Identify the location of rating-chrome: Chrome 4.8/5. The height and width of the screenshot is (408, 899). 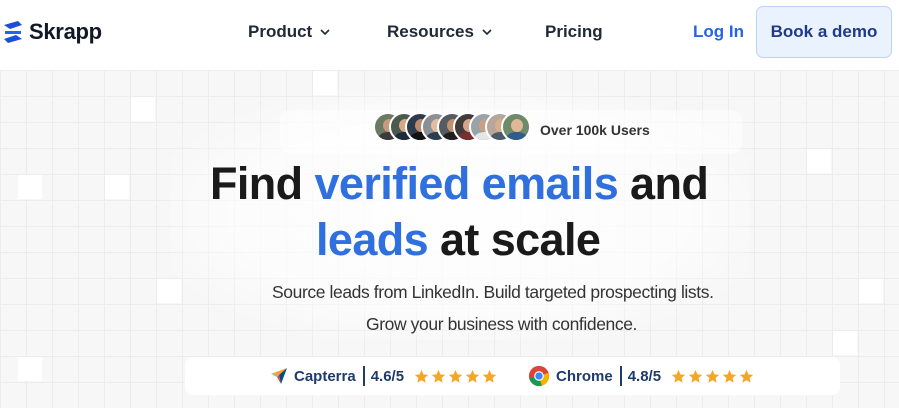
(641, 376).